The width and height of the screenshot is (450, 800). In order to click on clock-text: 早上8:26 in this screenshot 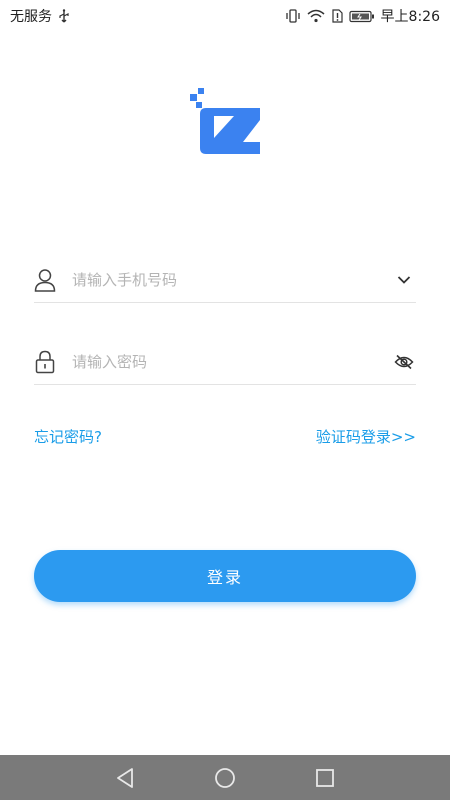, I will do `click(410, 17)`.